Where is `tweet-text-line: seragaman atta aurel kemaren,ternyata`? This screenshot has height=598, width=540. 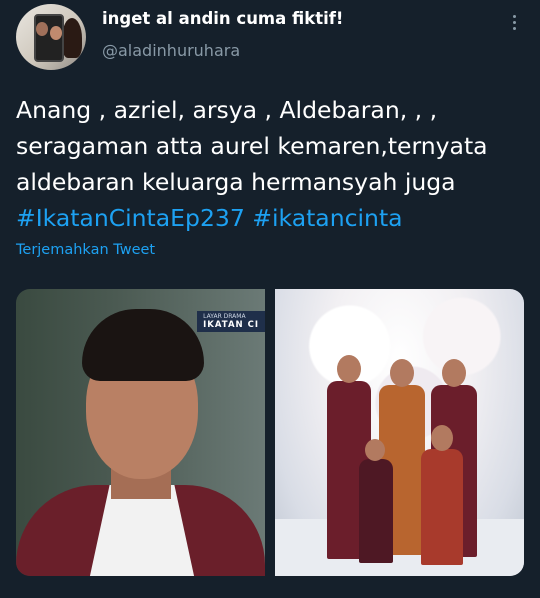
tweet-text-line: seragaman atta aurel kemaren,ternyata is located at coordinates (252, 146).